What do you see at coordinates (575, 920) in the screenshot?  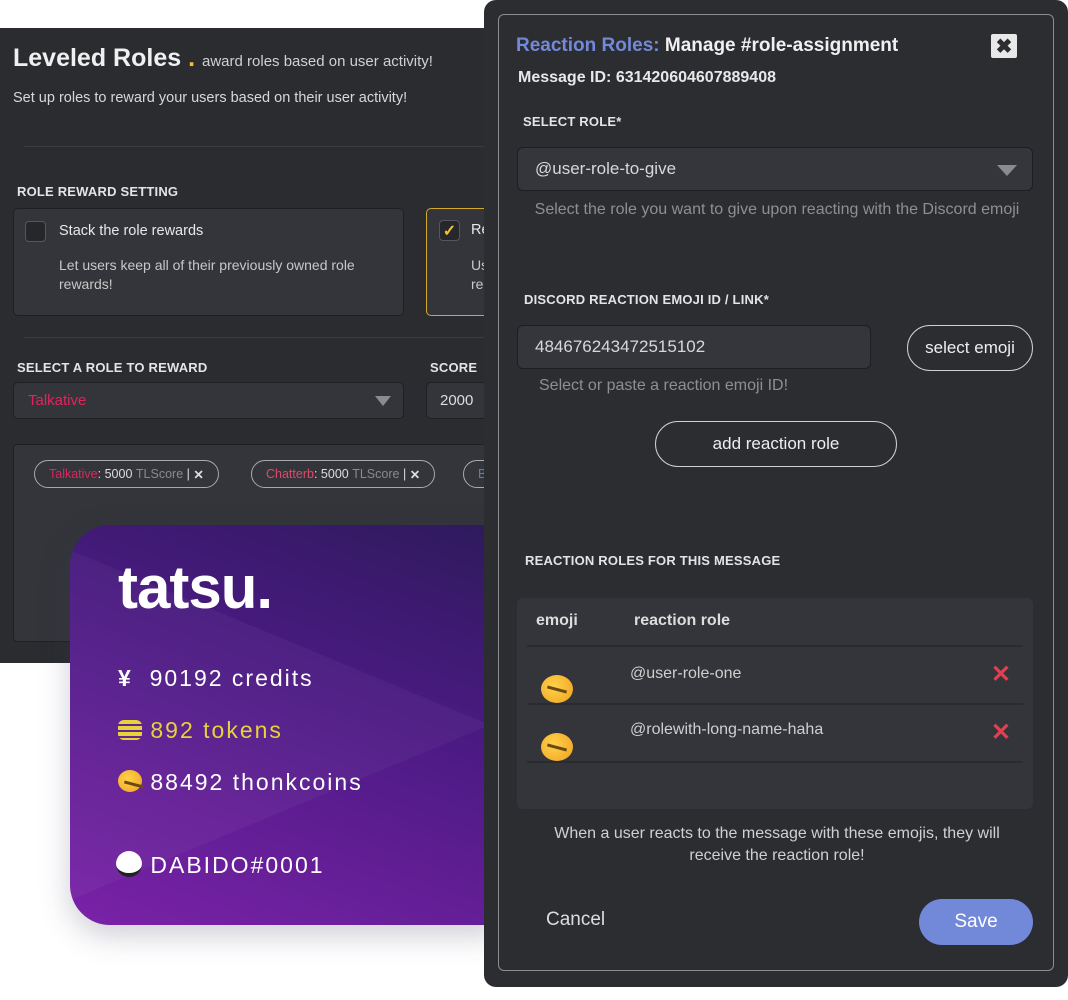 I see `cancel-button: Cancel` at bounding box center [575, 920].